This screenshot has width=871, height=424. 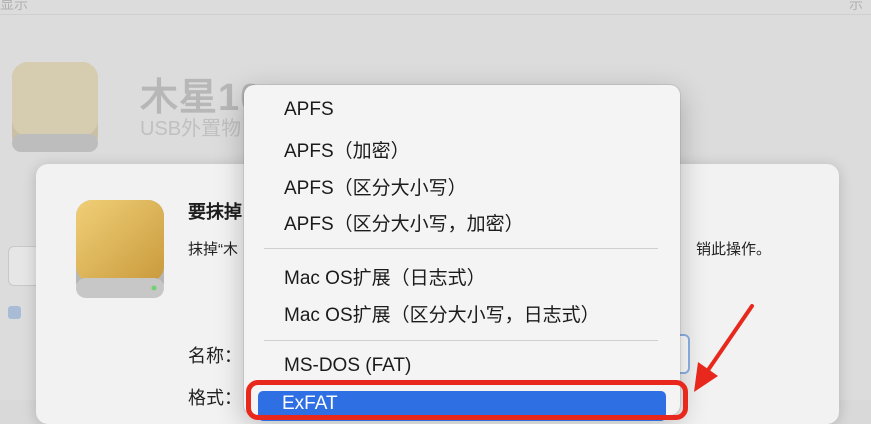 What do you see at coordinates (309, 110) in the screenshot?
I see `menu-item-apfs: APFS` at bounding box center [309, 110].